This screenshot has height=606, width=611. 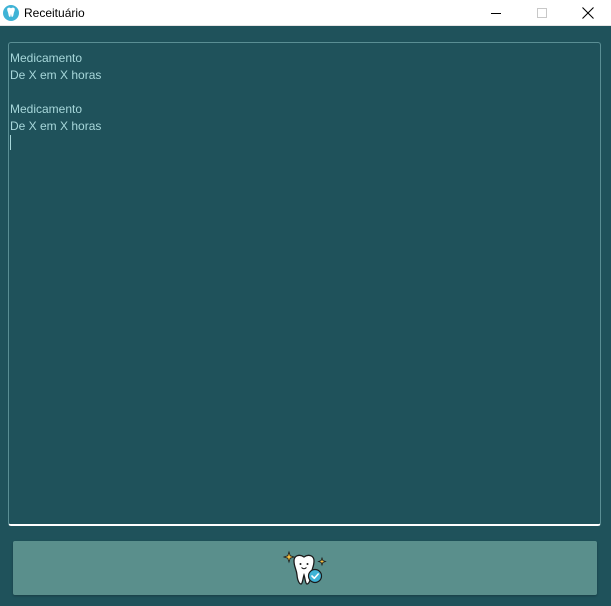 What do you see at coordinates (304, 92) in the screenshot?
I see `text-line` at bounding box center [304, 92].